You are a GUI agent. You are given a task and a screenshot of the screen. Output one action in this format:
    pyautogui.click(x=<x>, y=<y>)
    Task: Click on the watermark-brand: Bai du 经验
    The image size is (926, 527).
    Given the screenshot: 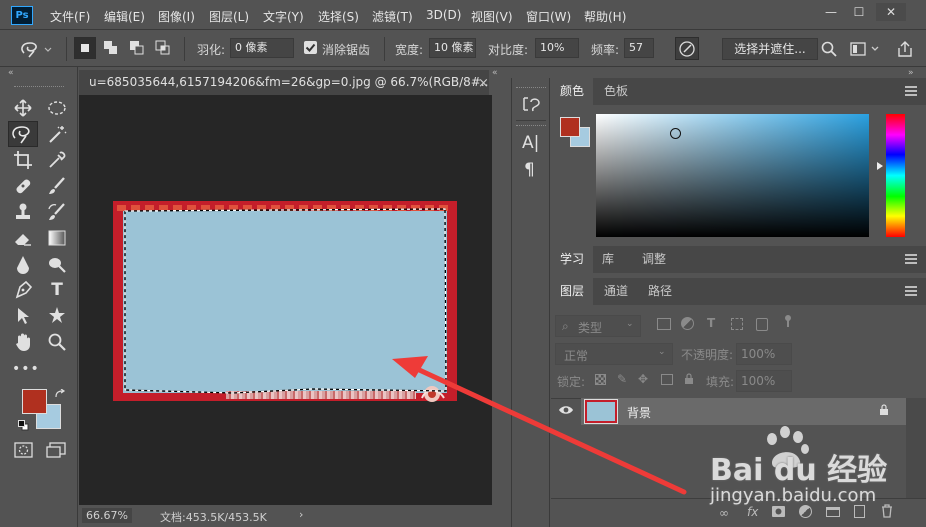 What is the action you would take?
    pyautogui.click(x=799, y=470)
    